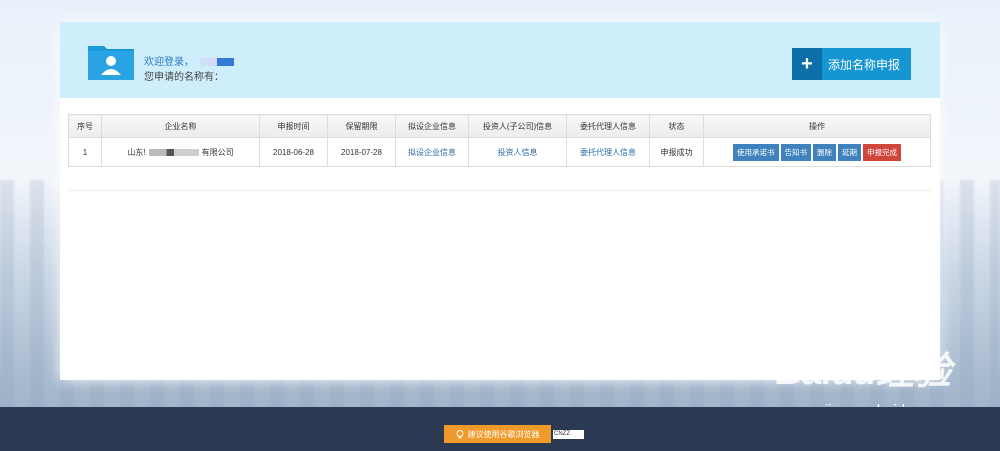 The width and height of the screenshot is (1000, 451). What do you see at coordinates (882, 152) in the screenshot?
I see `complete-application-button: 申报完成` at bounding box center [882, 152].